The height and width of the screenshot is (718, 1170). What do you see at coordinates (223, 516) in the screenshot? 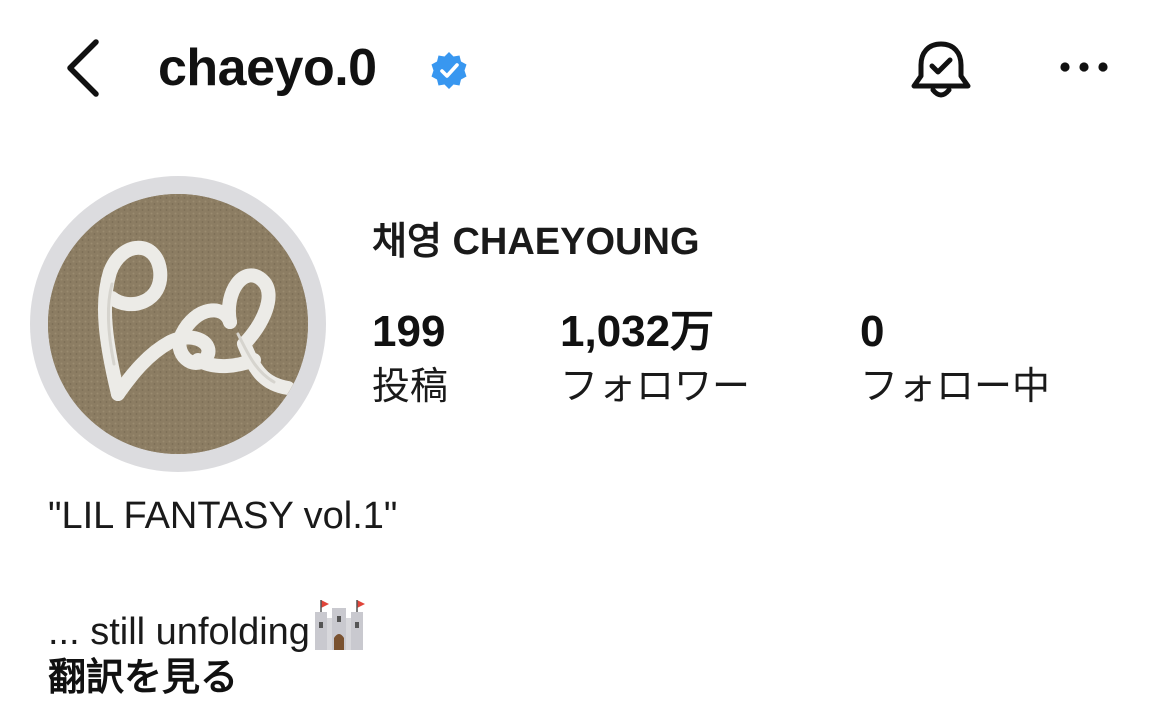
I see `bio-line-1: "LIL FANTASY vol.1"` at bounding box center [223, 516].